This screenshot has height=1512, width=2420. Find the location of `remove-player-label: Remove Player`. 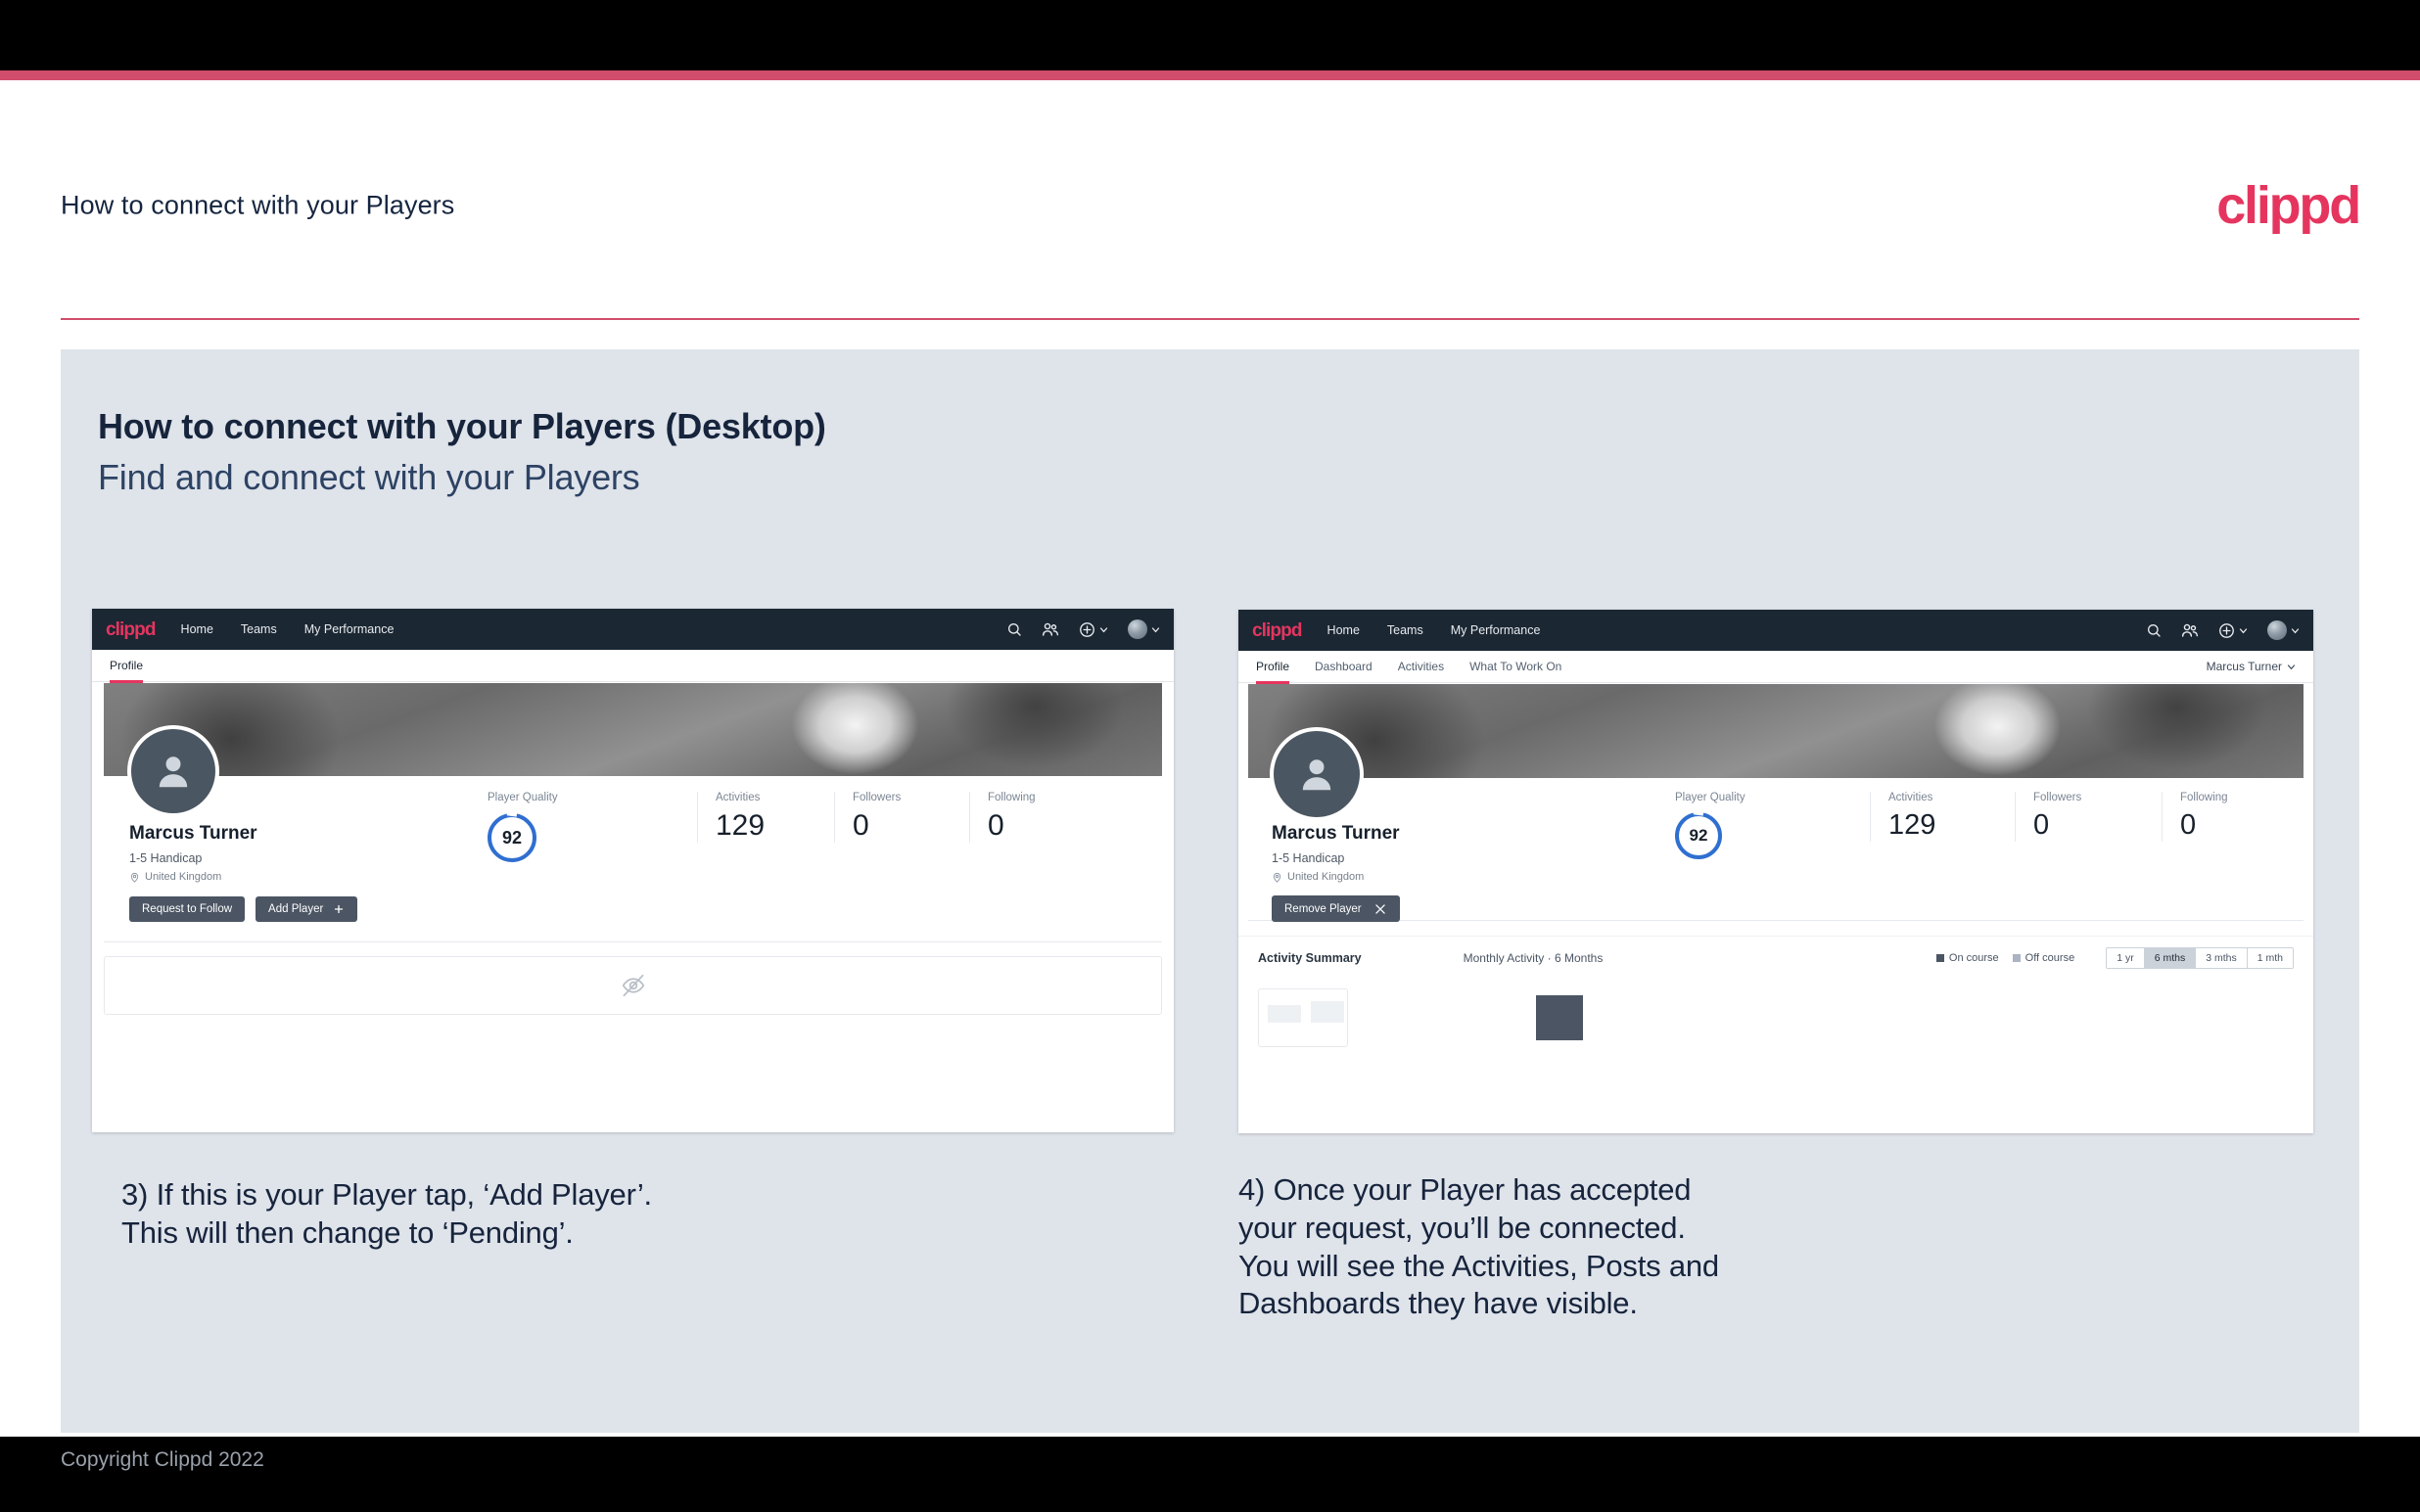

remove-player-label: Remove Player is located at coordinates (1323, 908).